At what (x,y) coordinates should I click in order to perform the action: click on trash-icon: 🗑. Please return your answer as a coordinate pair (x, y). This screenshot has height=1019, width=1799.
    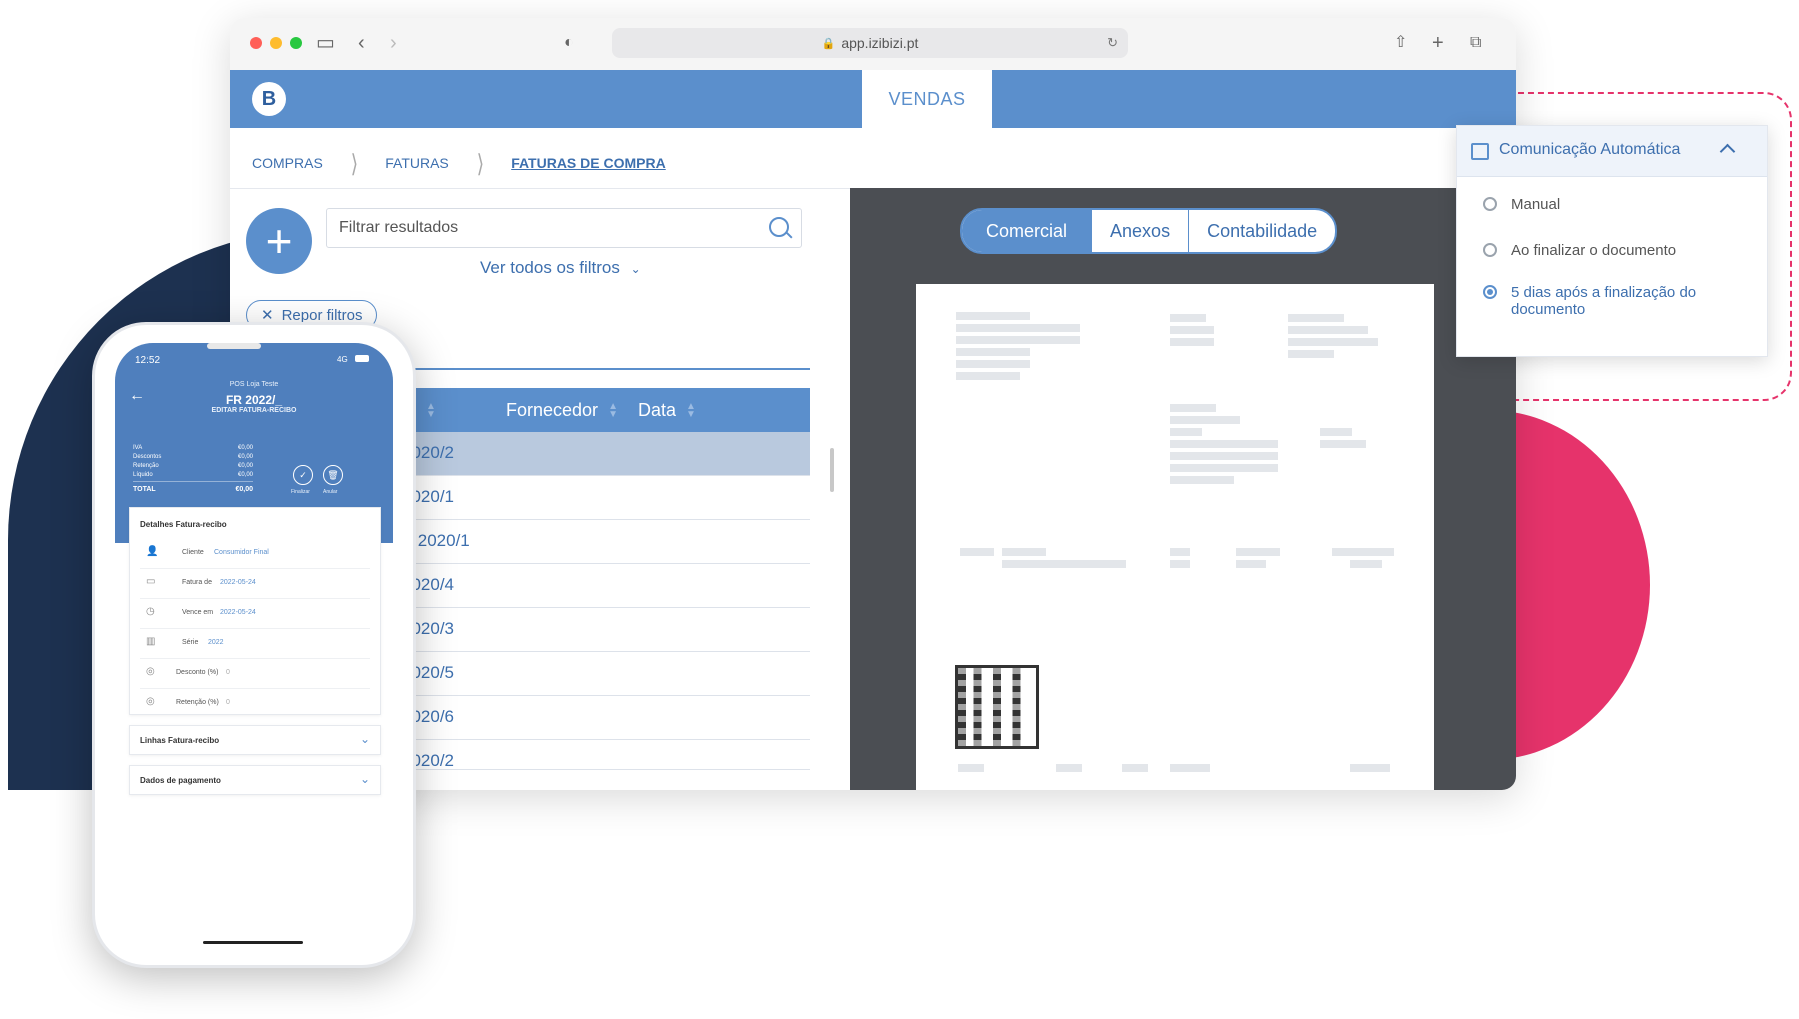
    Looking at the image, I should click on (333, 475).